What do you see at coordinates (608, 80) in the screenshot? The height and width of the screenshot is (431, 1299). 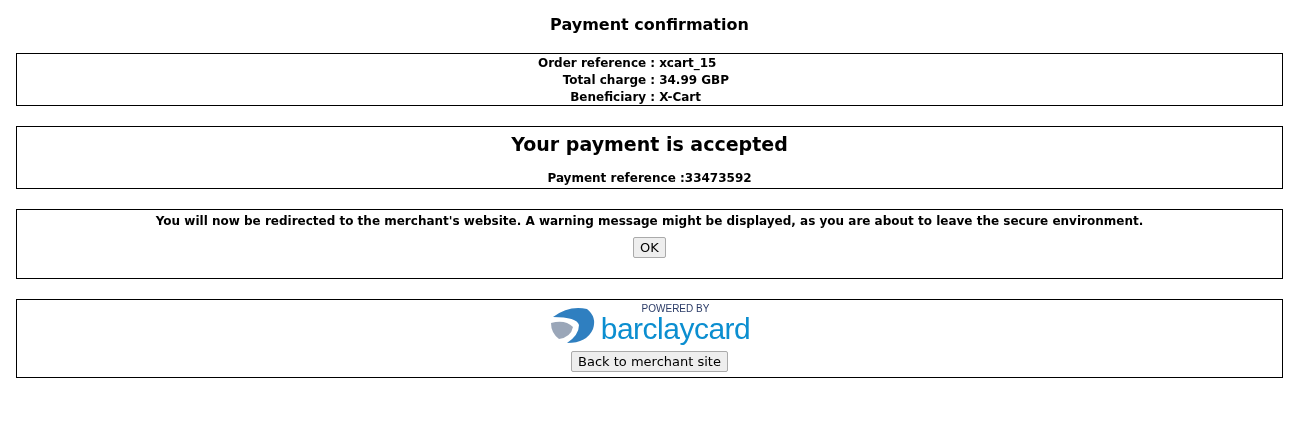 I see `detail-label: Total charge :` at bounding box center [608, 80].